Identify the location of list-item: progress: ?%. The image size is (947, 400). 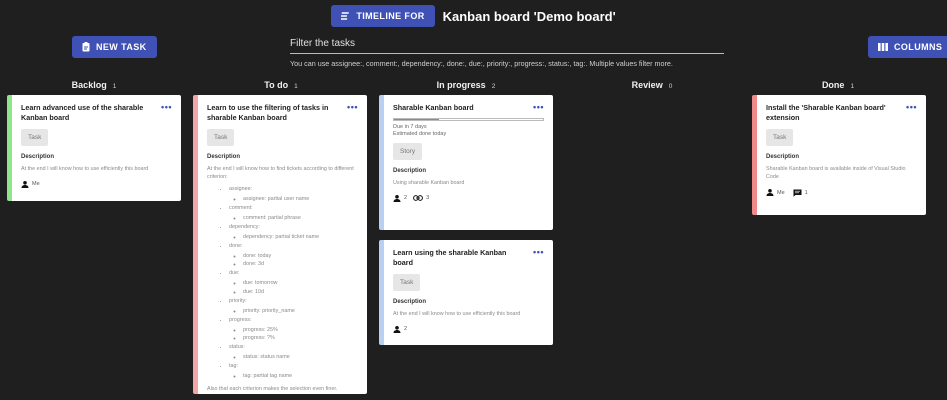
(300, 338).